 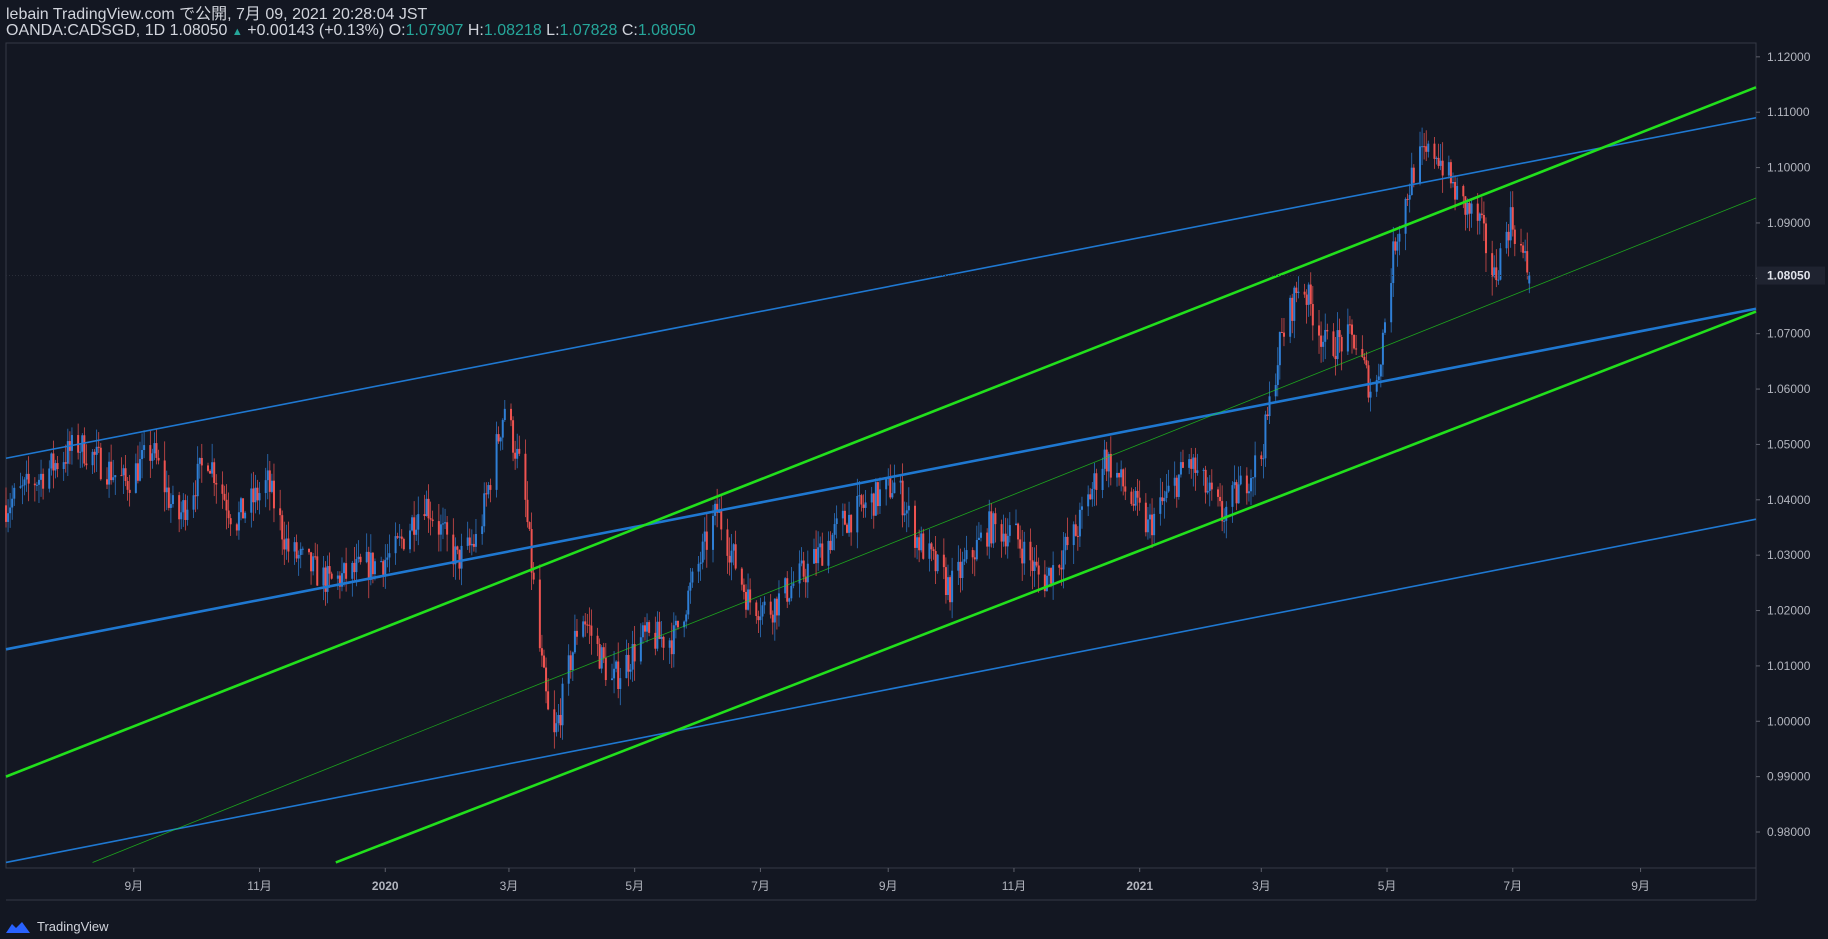 I want to click on time-axis: 9月 11月 2020 3月 5月 7月 9月 11月 2021 3月 5月 7月 9月, so click(x=887, y=880).